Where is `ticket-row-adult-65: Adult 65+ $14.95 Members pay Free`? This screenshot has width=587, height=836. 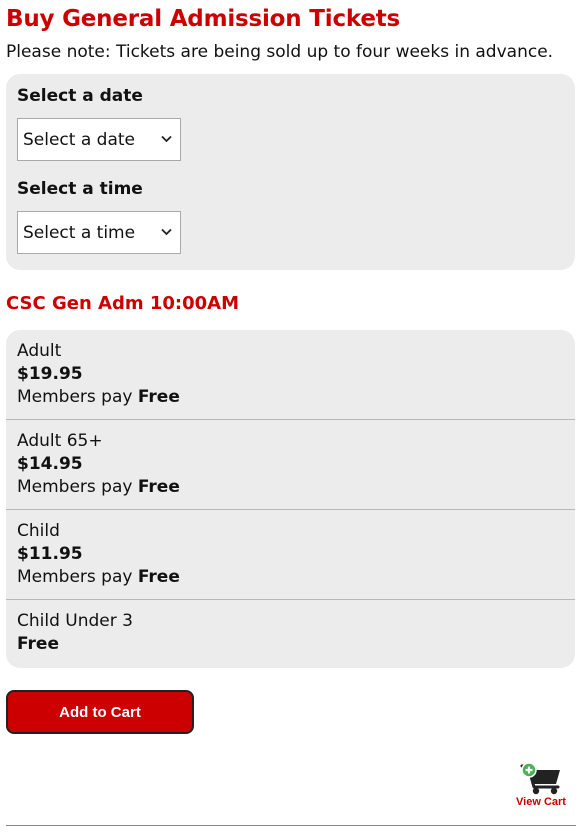 ticket-row-adult-65: Adult 65+ $14.95 Members pay Free is located at coordinates (290, 465).